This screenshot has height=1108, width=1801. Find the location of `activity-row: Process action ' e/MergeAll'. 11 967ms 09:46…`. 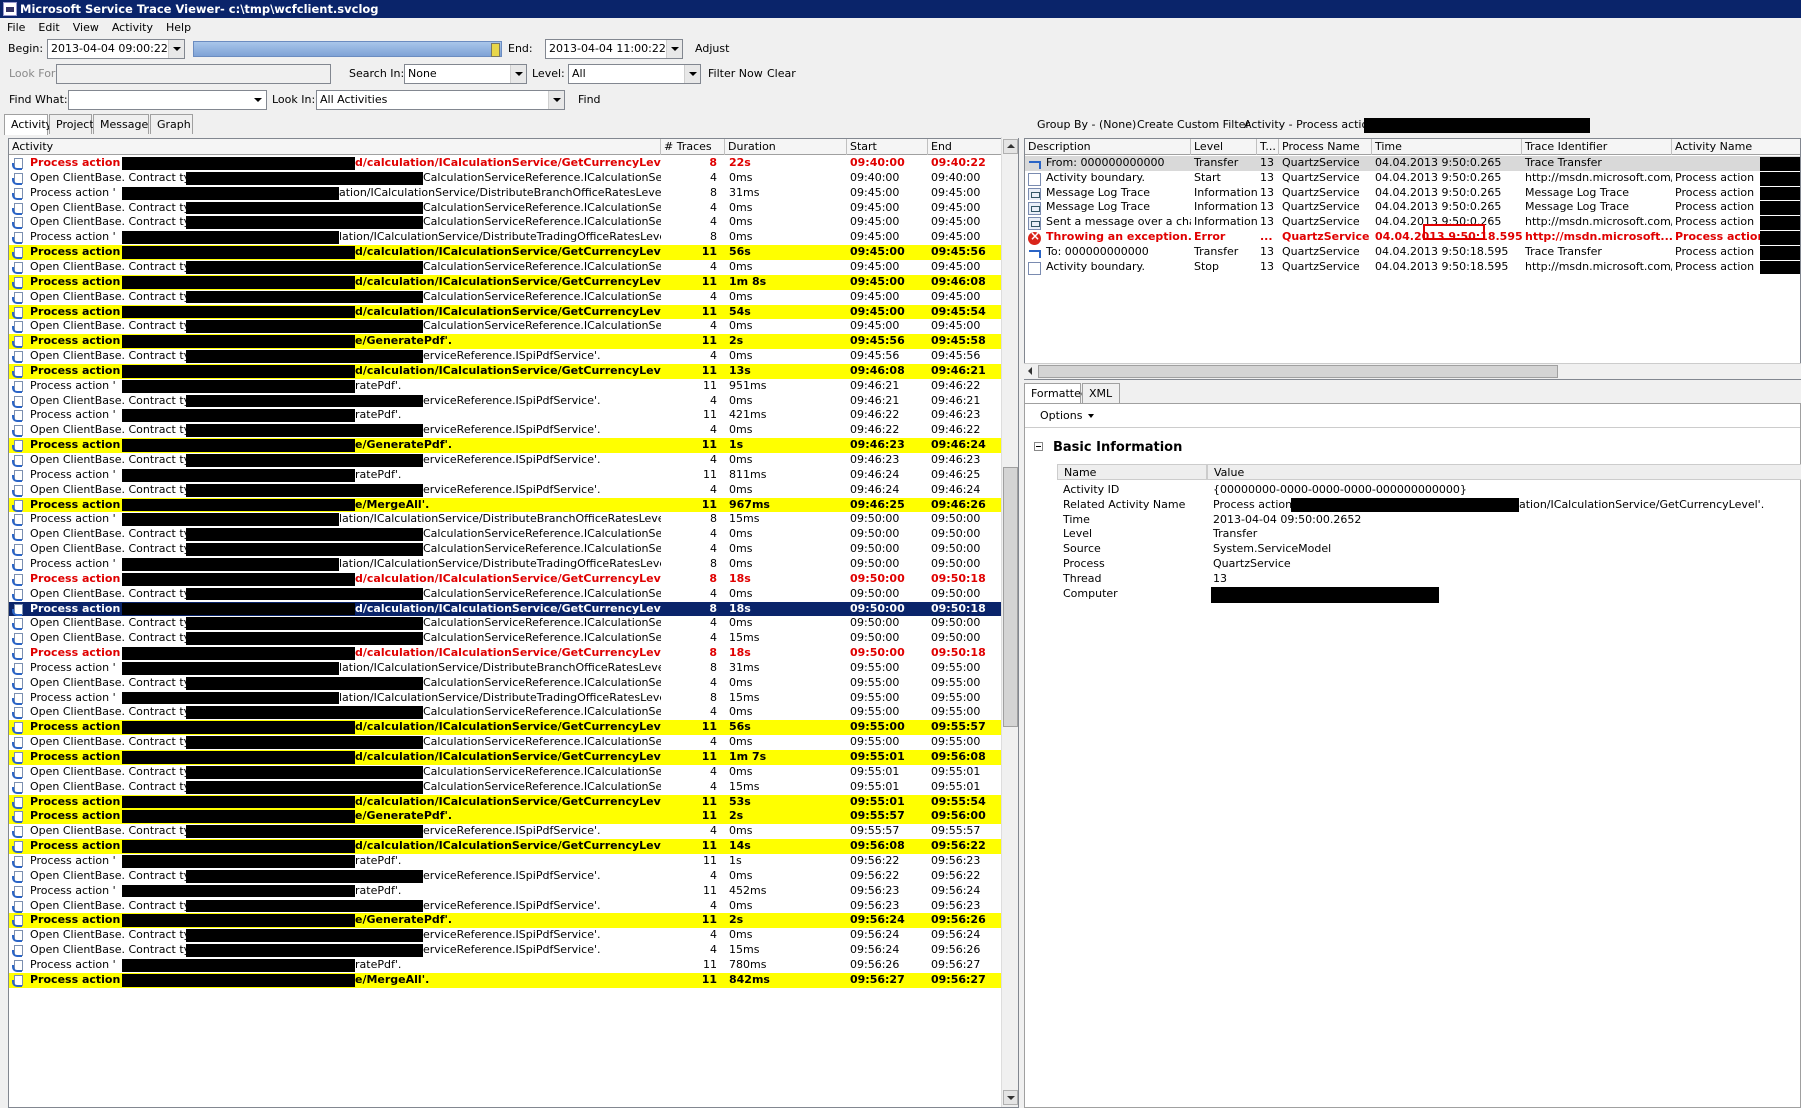

activity-row: Process action ' e/MergeAll'. 11 967ms 09:46… is located at coordinates (506, 505).